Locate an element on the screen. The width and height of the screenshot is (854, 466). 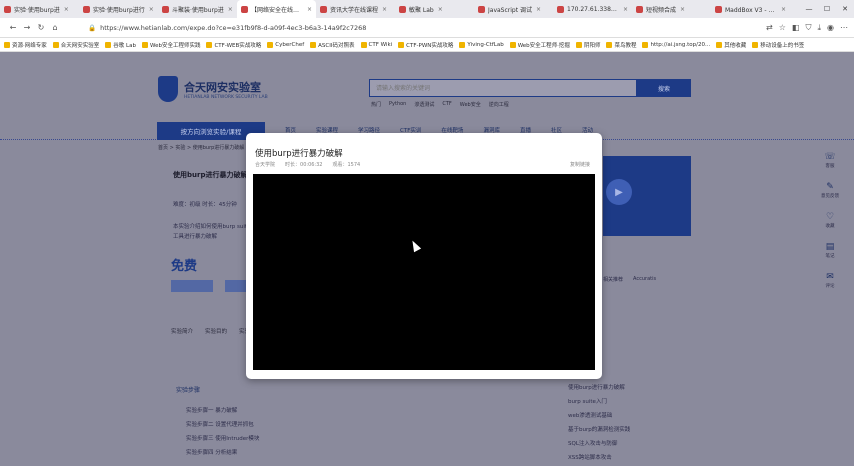
browser-tab: MaddBox V3 - 下载 × is located at coordinates (750, 9).